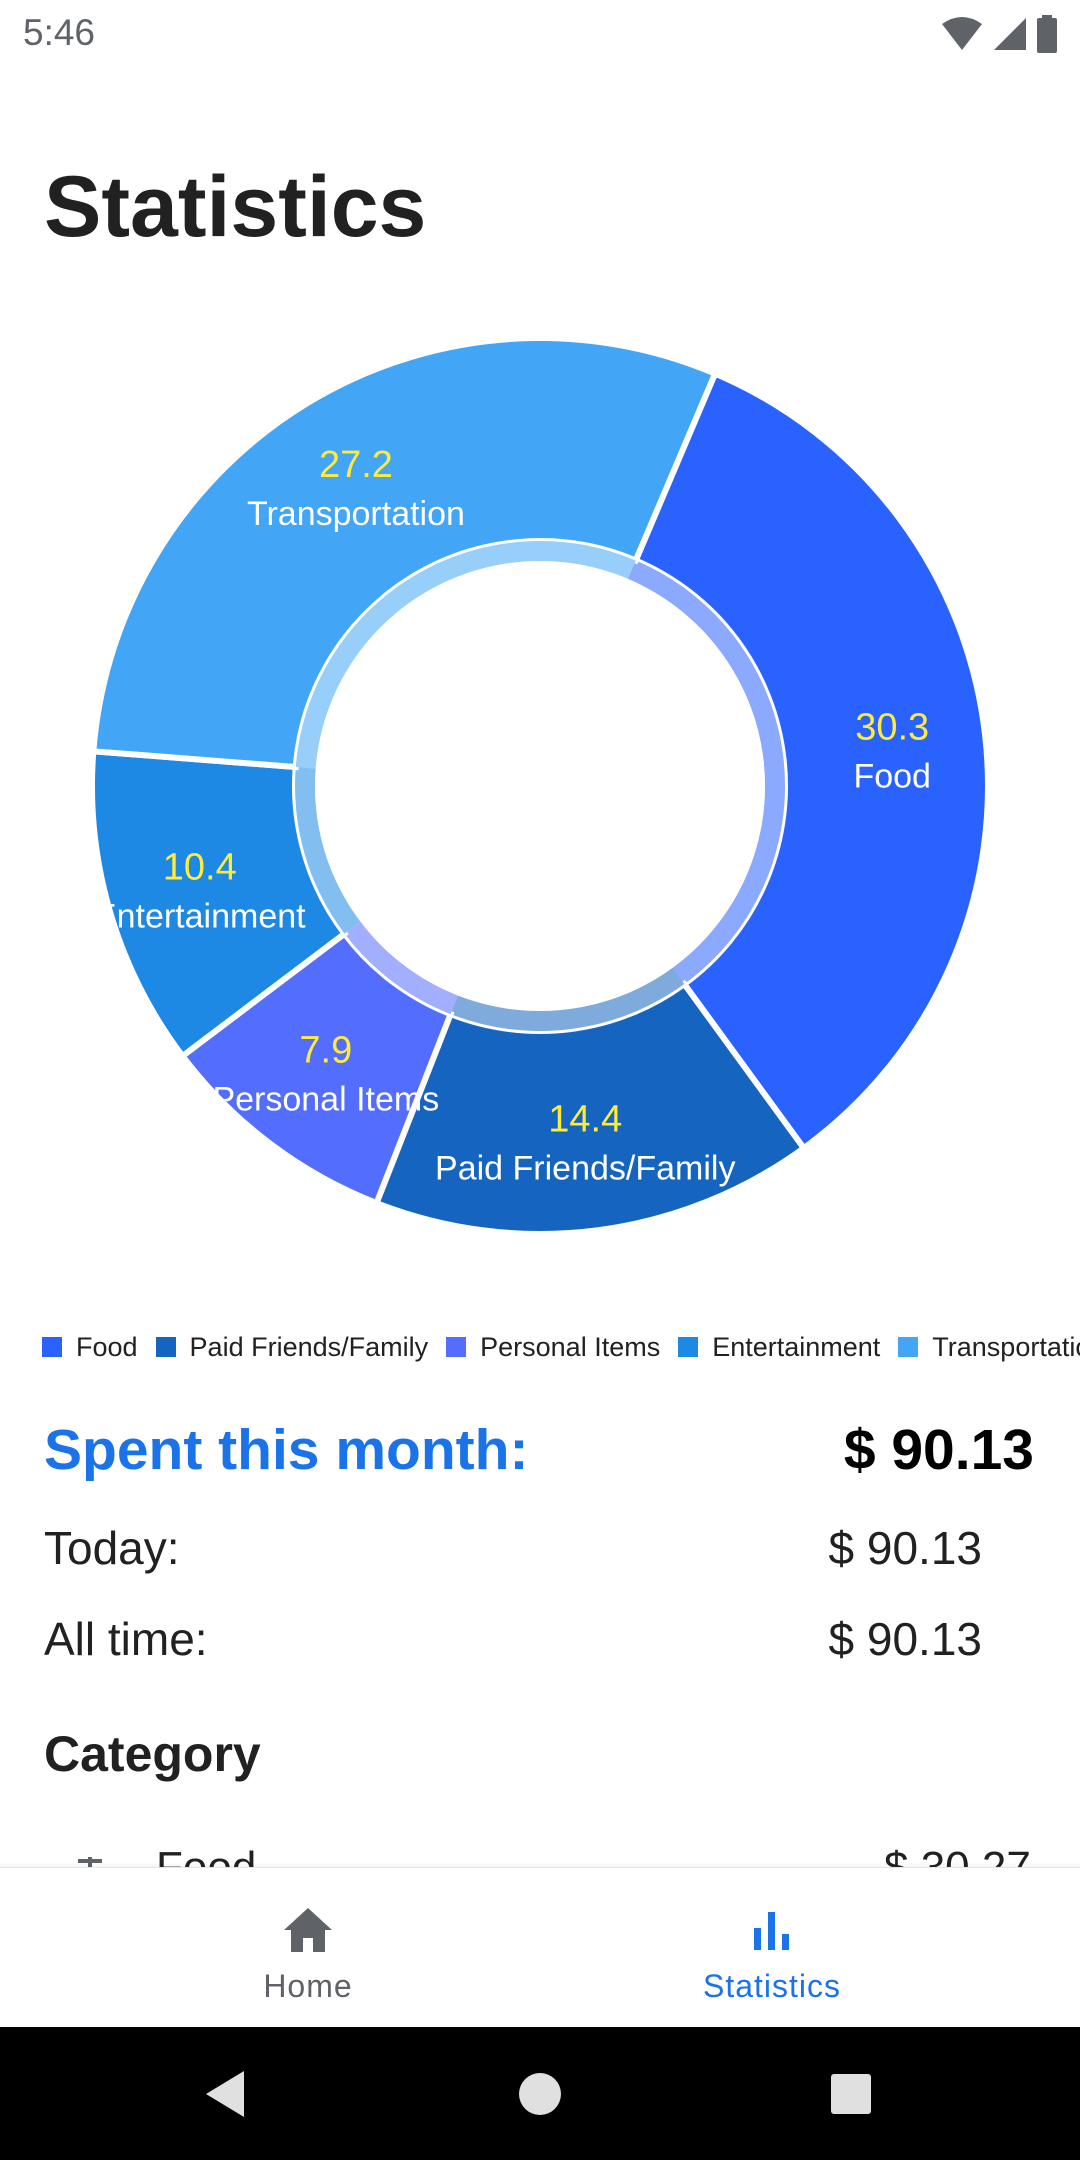 The width and height of the screenshot is (1080, 2165). Describe the element at coordinates (771, 1931) in the screenshot. I see `bar-chart-icon` at that location.